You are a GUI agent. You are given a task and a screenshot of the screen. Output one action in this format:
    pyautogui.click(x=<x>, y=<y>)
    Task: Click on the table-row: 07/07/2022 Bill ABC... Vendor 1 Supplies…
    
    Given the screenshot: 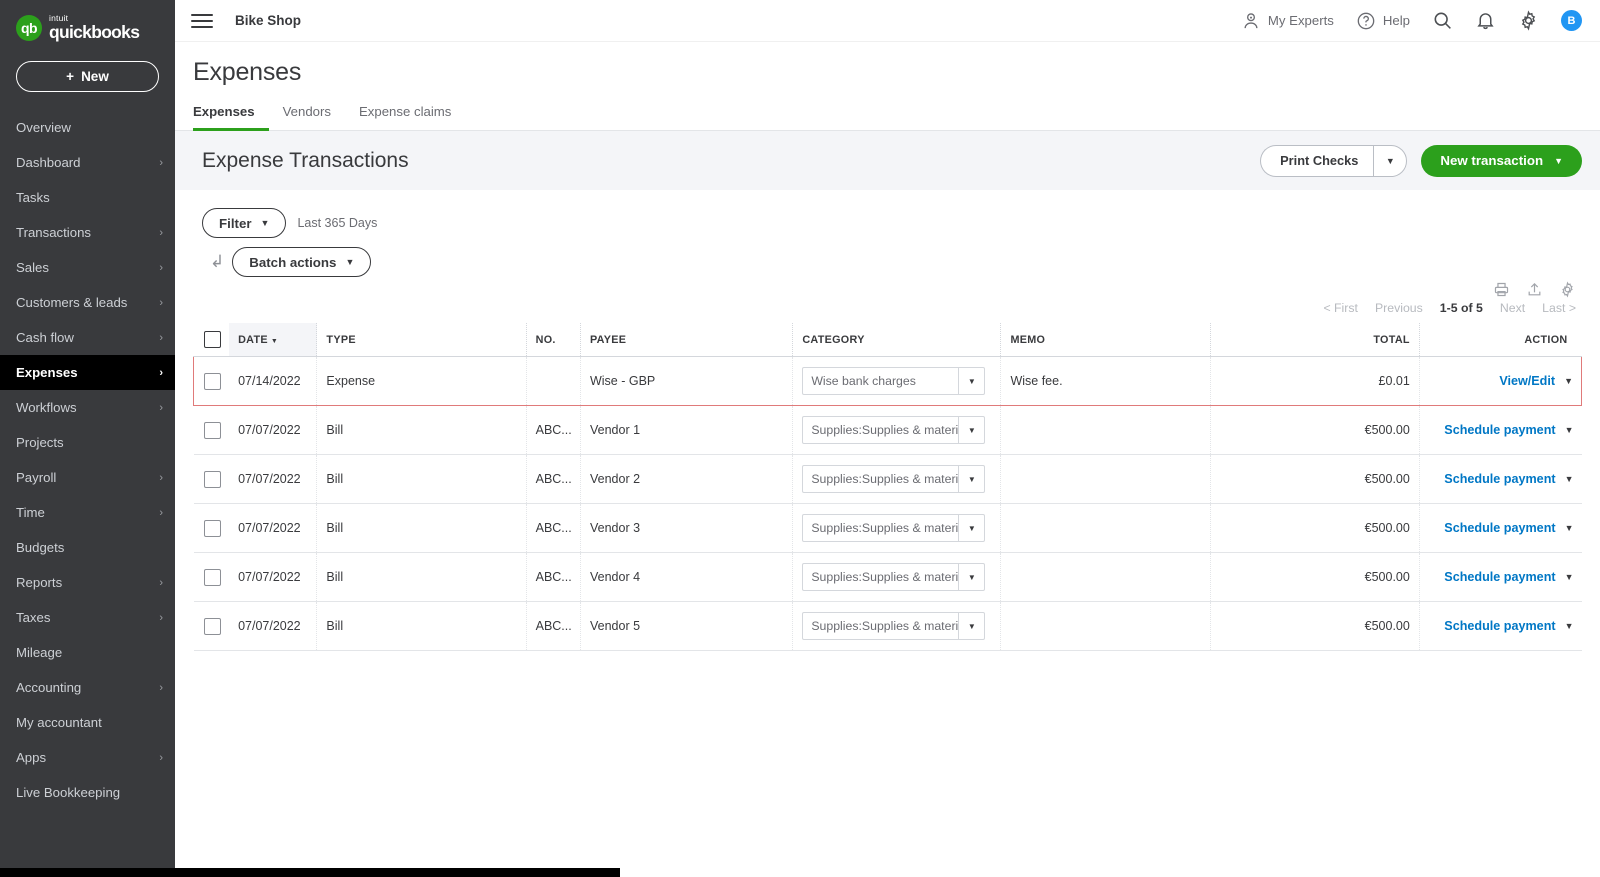 What is the action you would take?
    pyautogui.click(x=887, y=430)
    